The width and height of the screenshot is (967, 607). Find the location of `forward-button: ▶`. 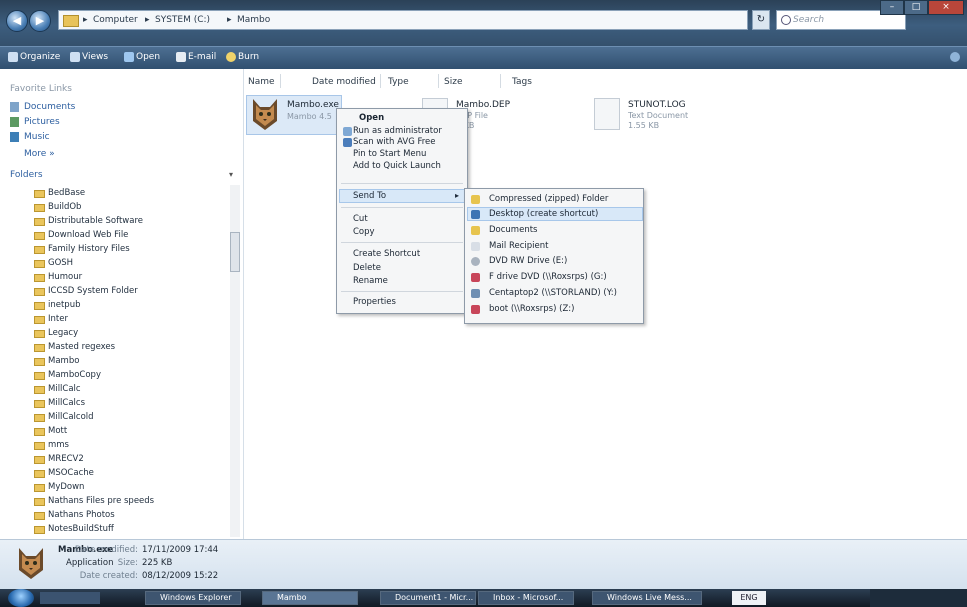

forward-button: ▶ is located at coordinates (40, 21).